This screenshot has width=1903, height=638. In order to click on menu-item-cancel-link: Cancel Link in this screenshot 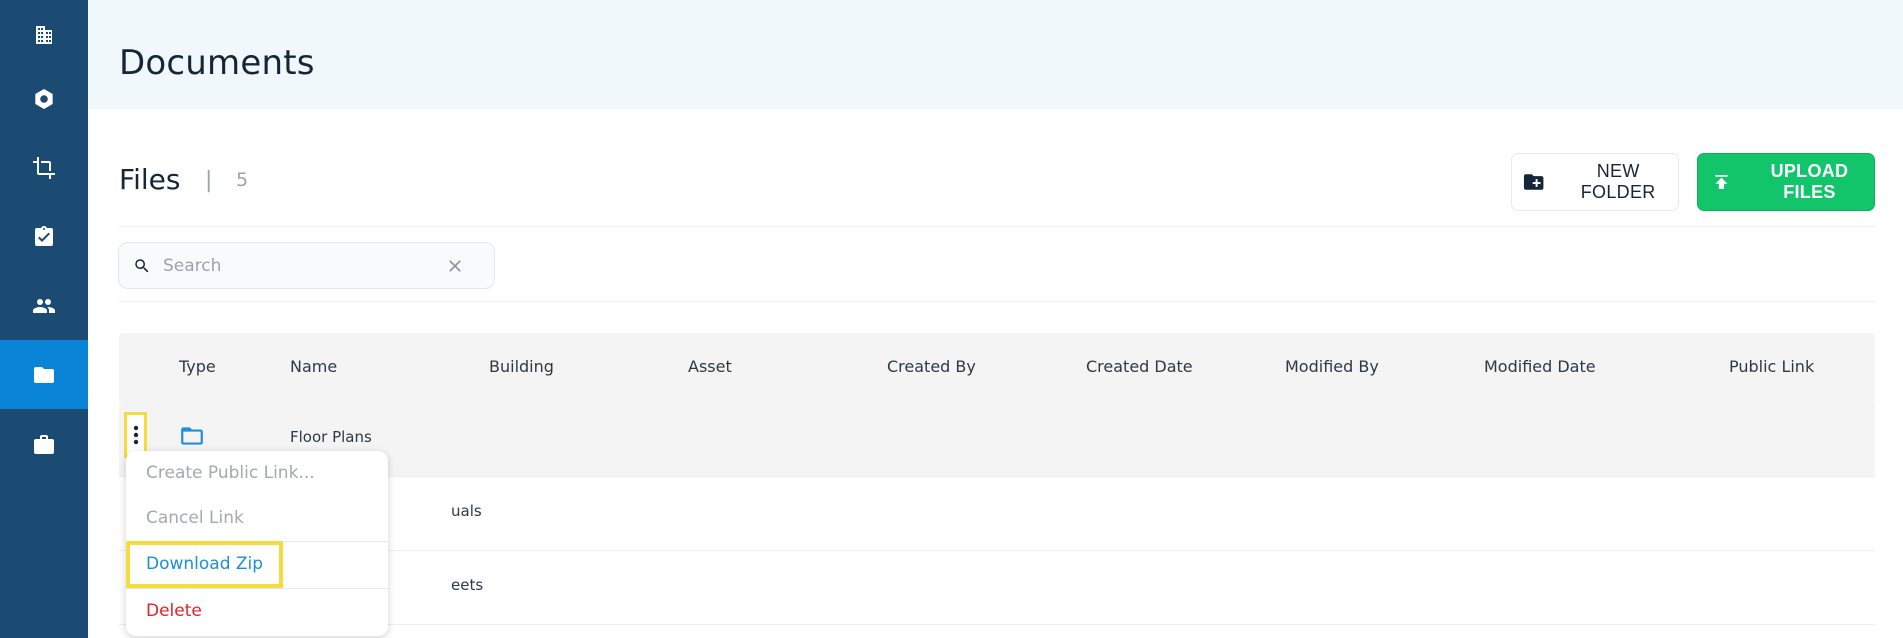, I will do `click(257, 519)`.